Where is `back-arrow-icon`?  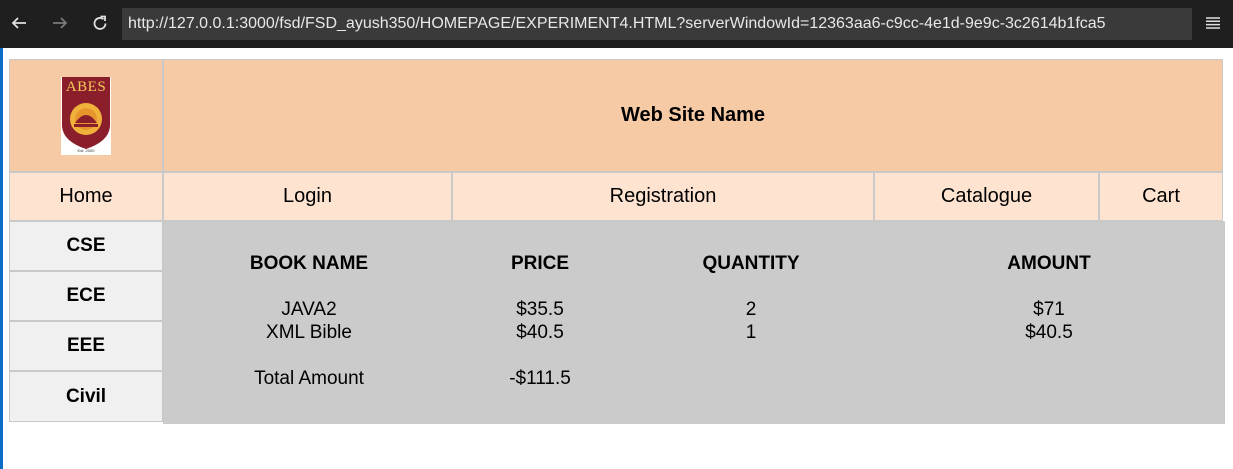
back-arrow-icon is located at coordinates (19, 23).